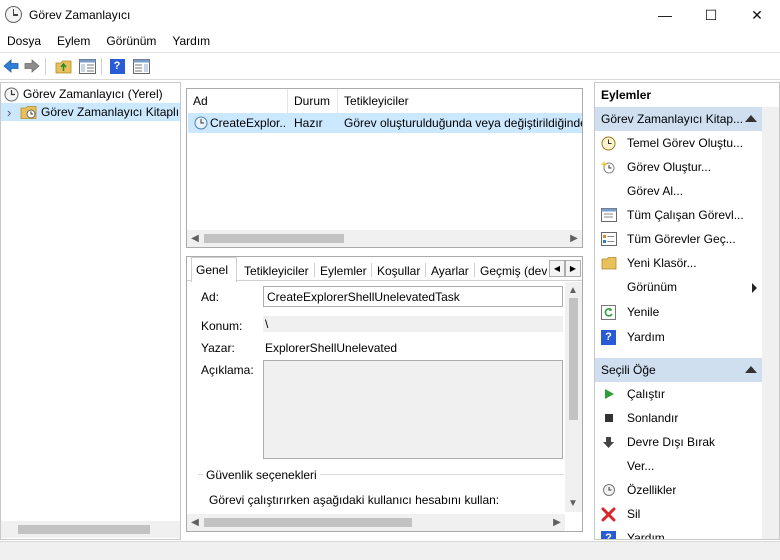 This screenshot has width=780, height=560. Describe the element at coordinates (11, 66) in the screenshot. I see `back-icon` at that location.